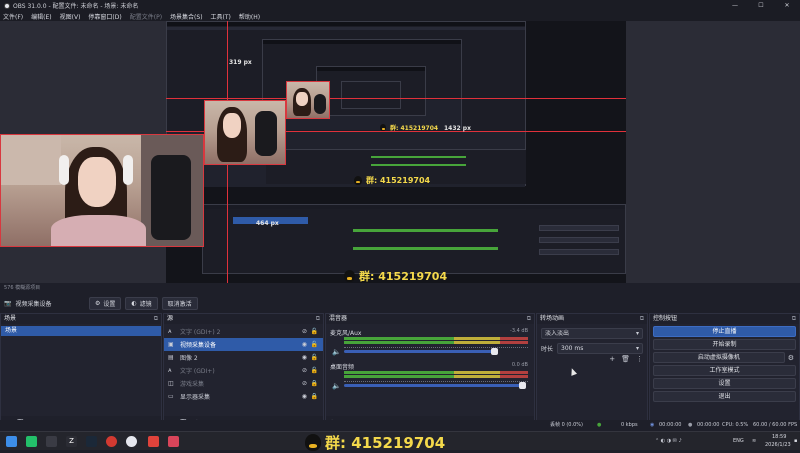 This screenshot has width=800, height=453. I want to click on image-icon: ▤, so click(171, 357).